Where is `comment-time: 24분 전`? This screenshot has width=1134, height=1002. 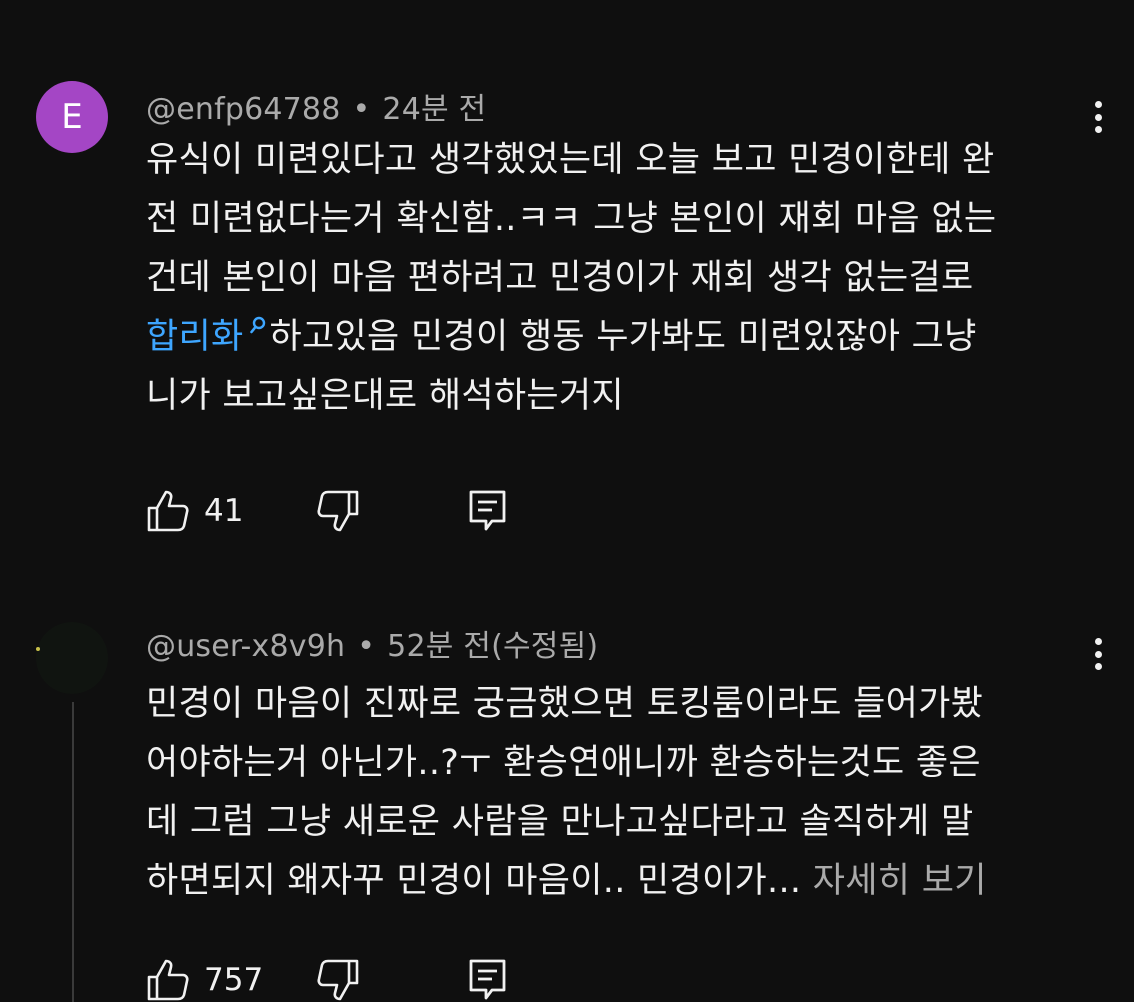 comment-time: 24분 전 is located at coordinates (434, 109).